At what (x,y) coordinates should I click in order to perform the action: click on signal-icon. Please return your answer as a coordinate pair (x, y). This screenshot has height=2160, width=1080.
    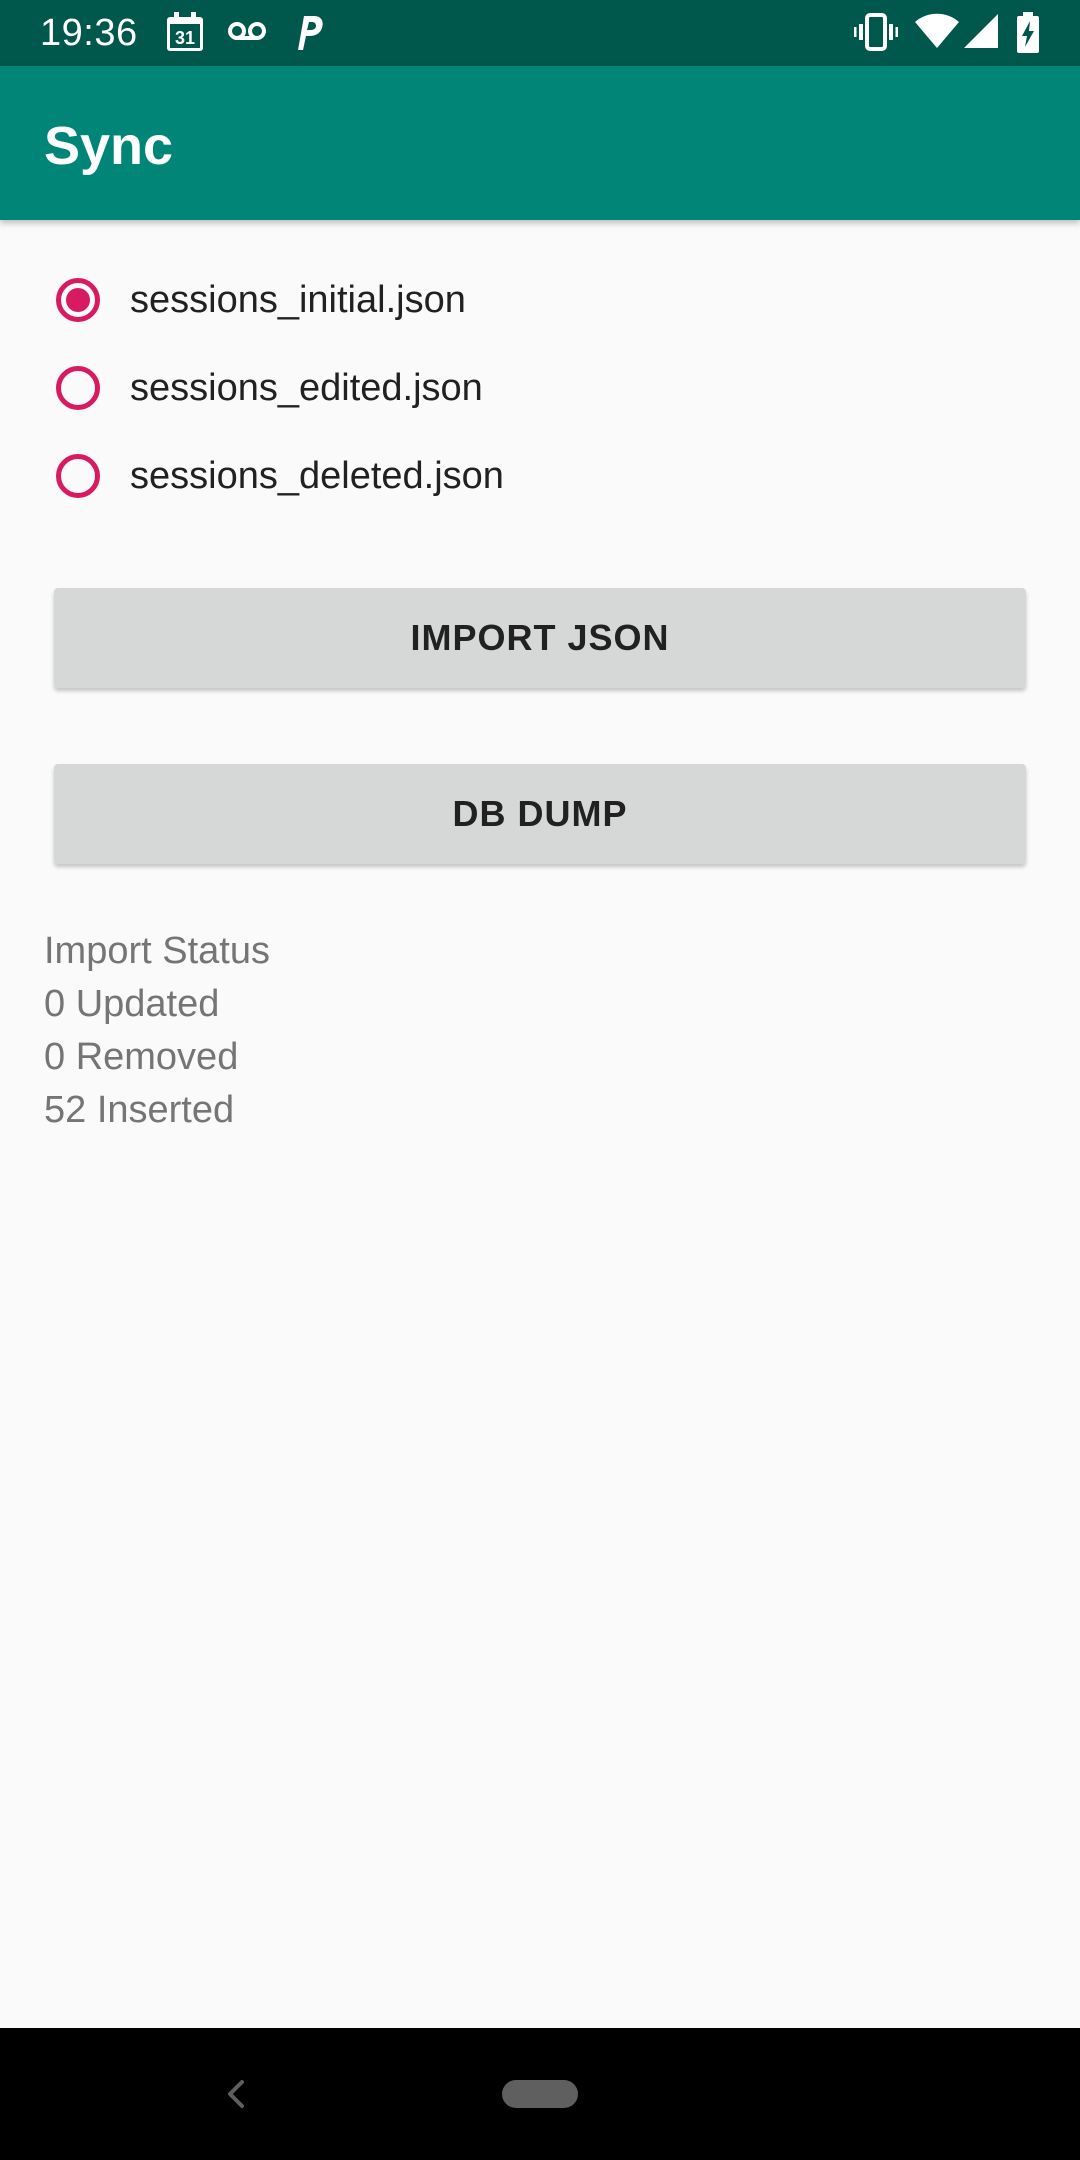
    Looking at the image, I should click on (981, 33).